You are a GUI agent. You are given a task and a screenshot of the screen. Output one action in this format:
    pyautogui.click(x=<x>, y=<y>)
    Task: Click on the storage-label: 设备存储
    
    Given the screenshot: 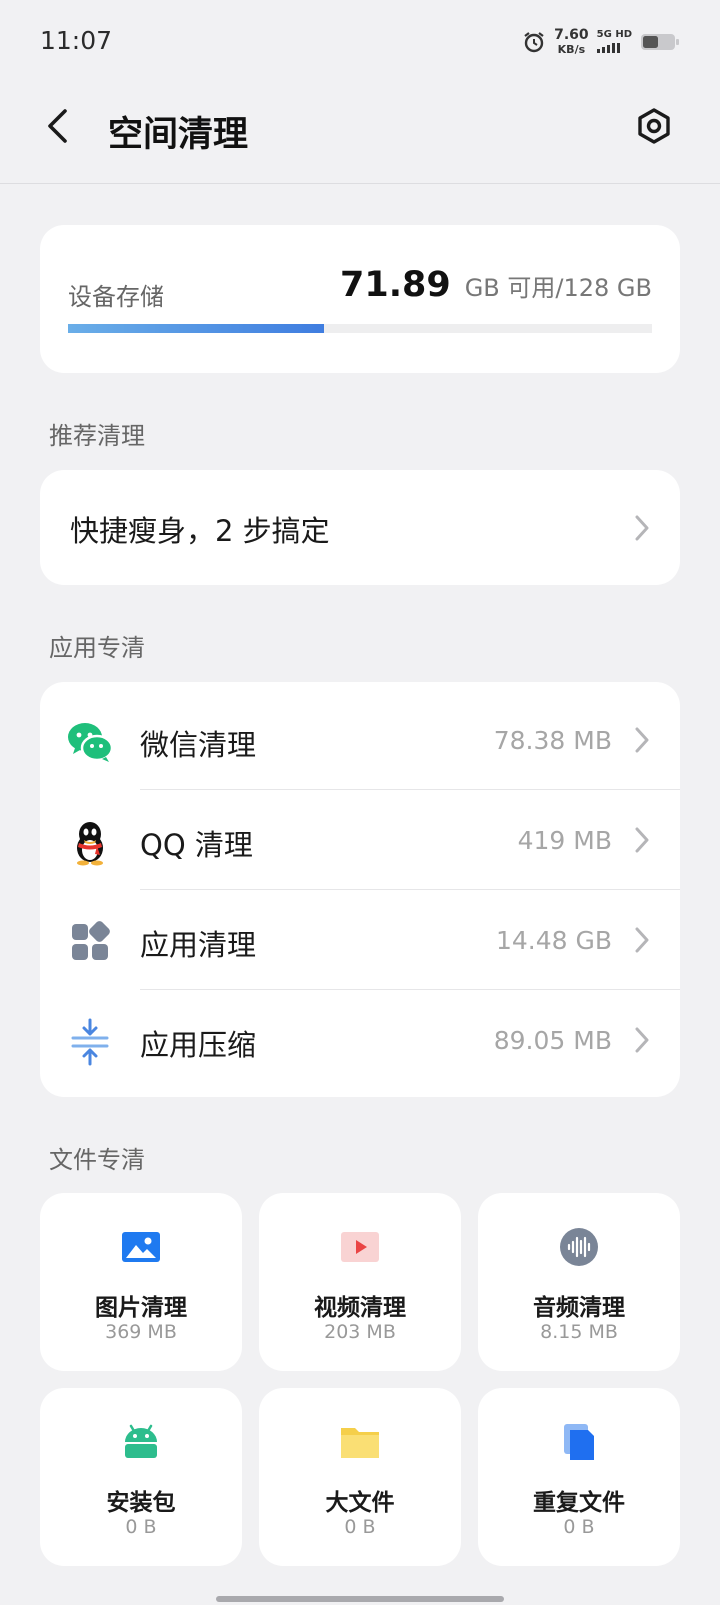 What is the action you would take?
    pyautogui.click(x=116, y=297)
    